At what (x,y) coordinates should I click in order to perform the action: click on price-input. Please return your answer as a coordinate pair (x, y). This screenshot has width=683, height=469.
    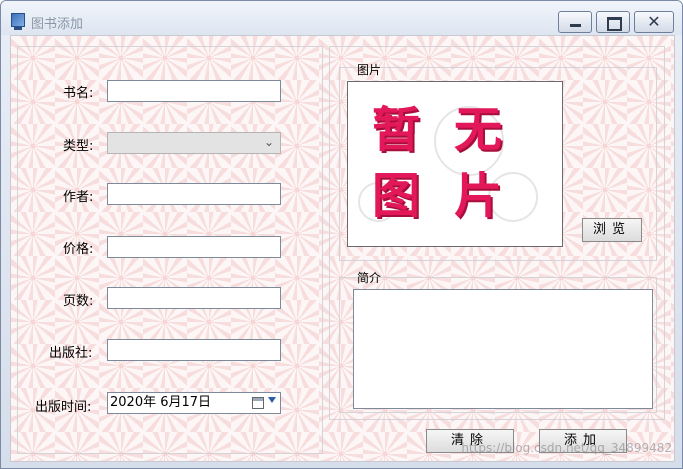
    Looking at the image, I should click on (194, 247).